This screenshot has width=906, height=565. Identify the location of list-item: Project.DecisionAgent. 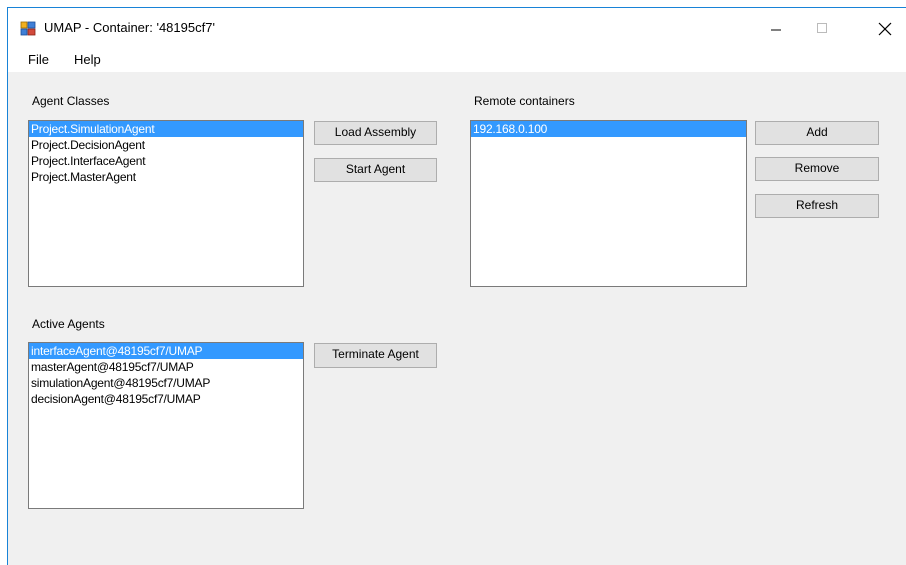
(166, 145).